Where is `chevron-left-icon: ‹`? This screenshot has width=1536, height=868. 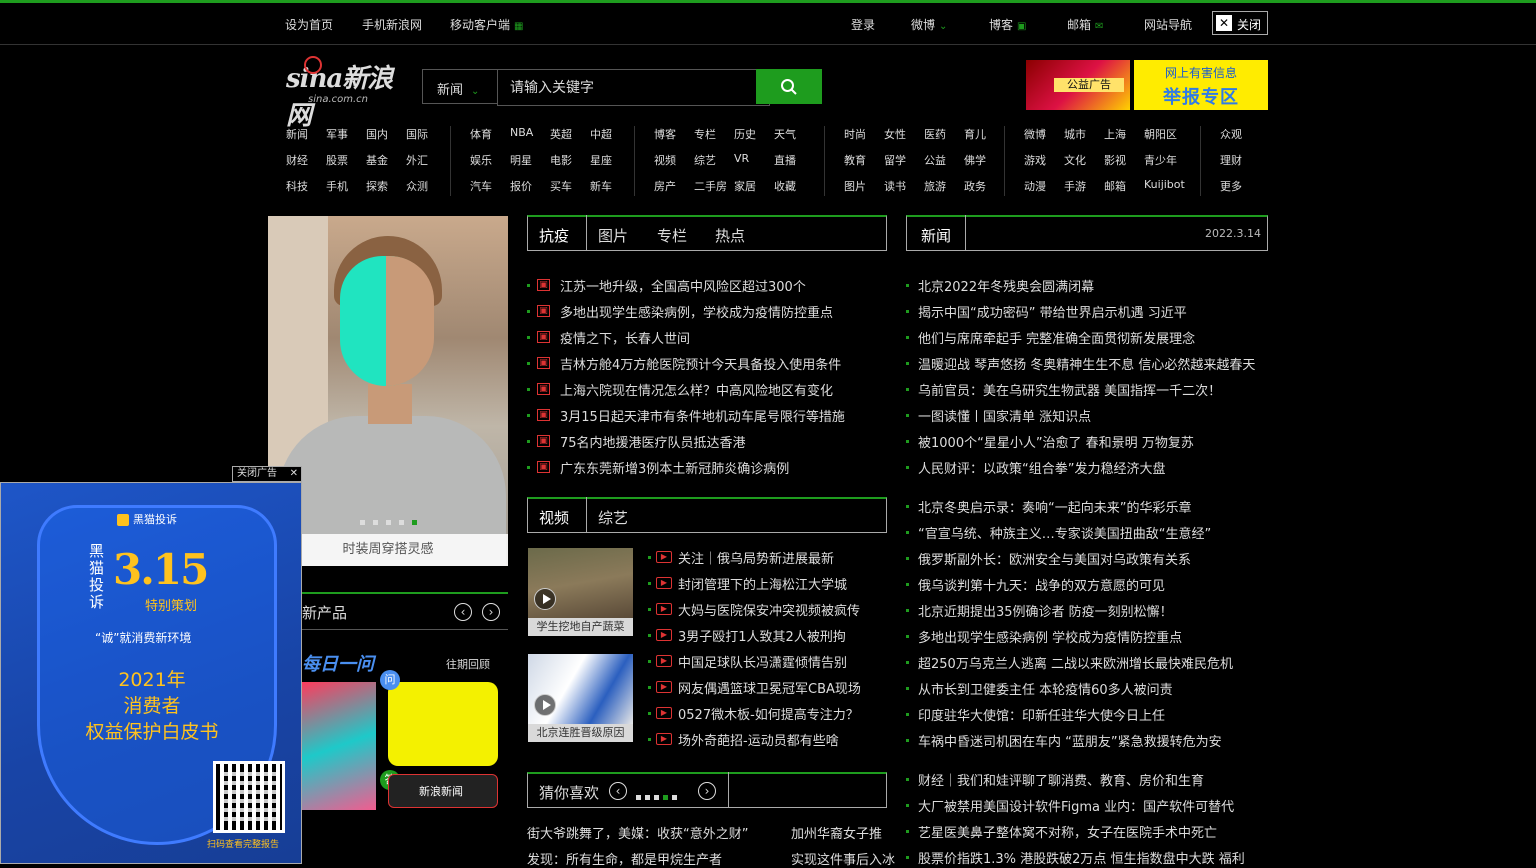 chevron-left-icon: ‹ is located at coordinates (463, 612).